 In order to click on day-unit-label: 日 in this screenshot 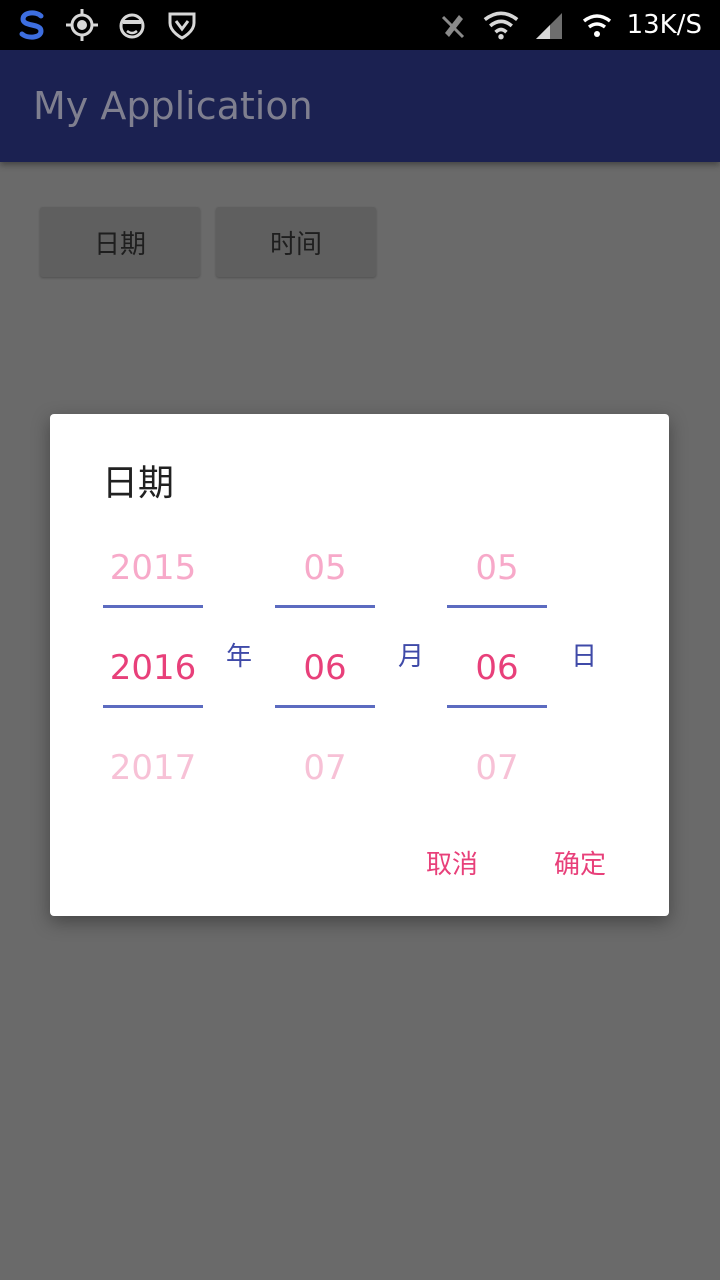, I will do `click(584, 657)`.